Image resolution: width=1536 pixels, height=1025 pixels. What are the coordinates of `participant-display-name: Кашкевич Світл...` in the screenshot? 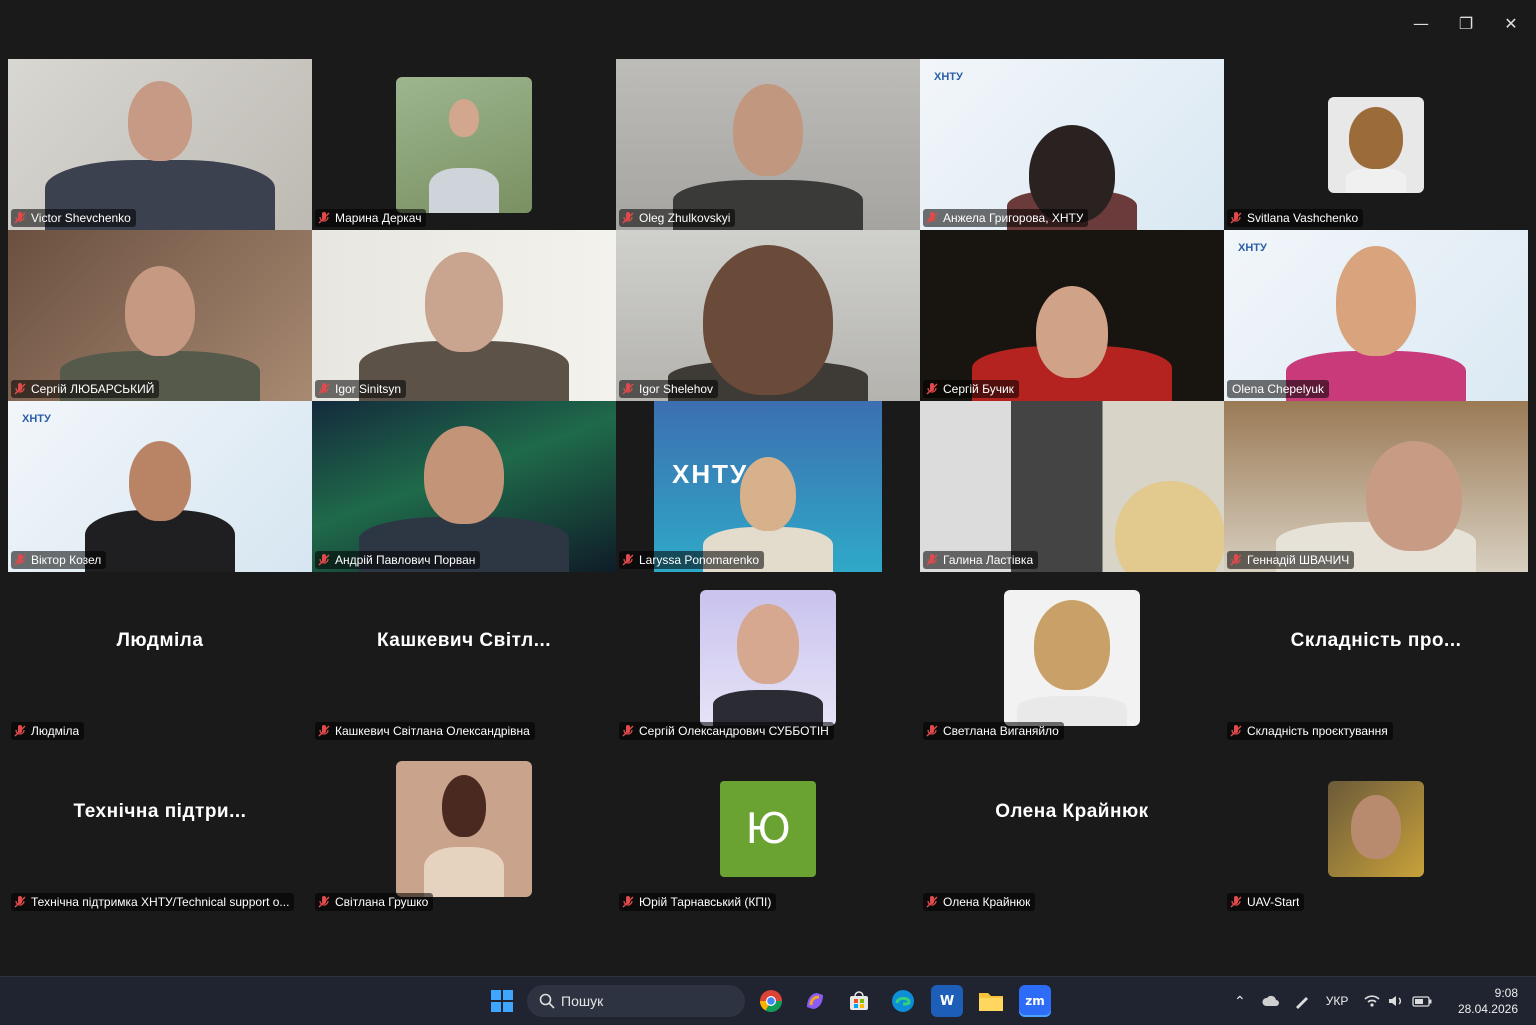 It's located at (464, 640).